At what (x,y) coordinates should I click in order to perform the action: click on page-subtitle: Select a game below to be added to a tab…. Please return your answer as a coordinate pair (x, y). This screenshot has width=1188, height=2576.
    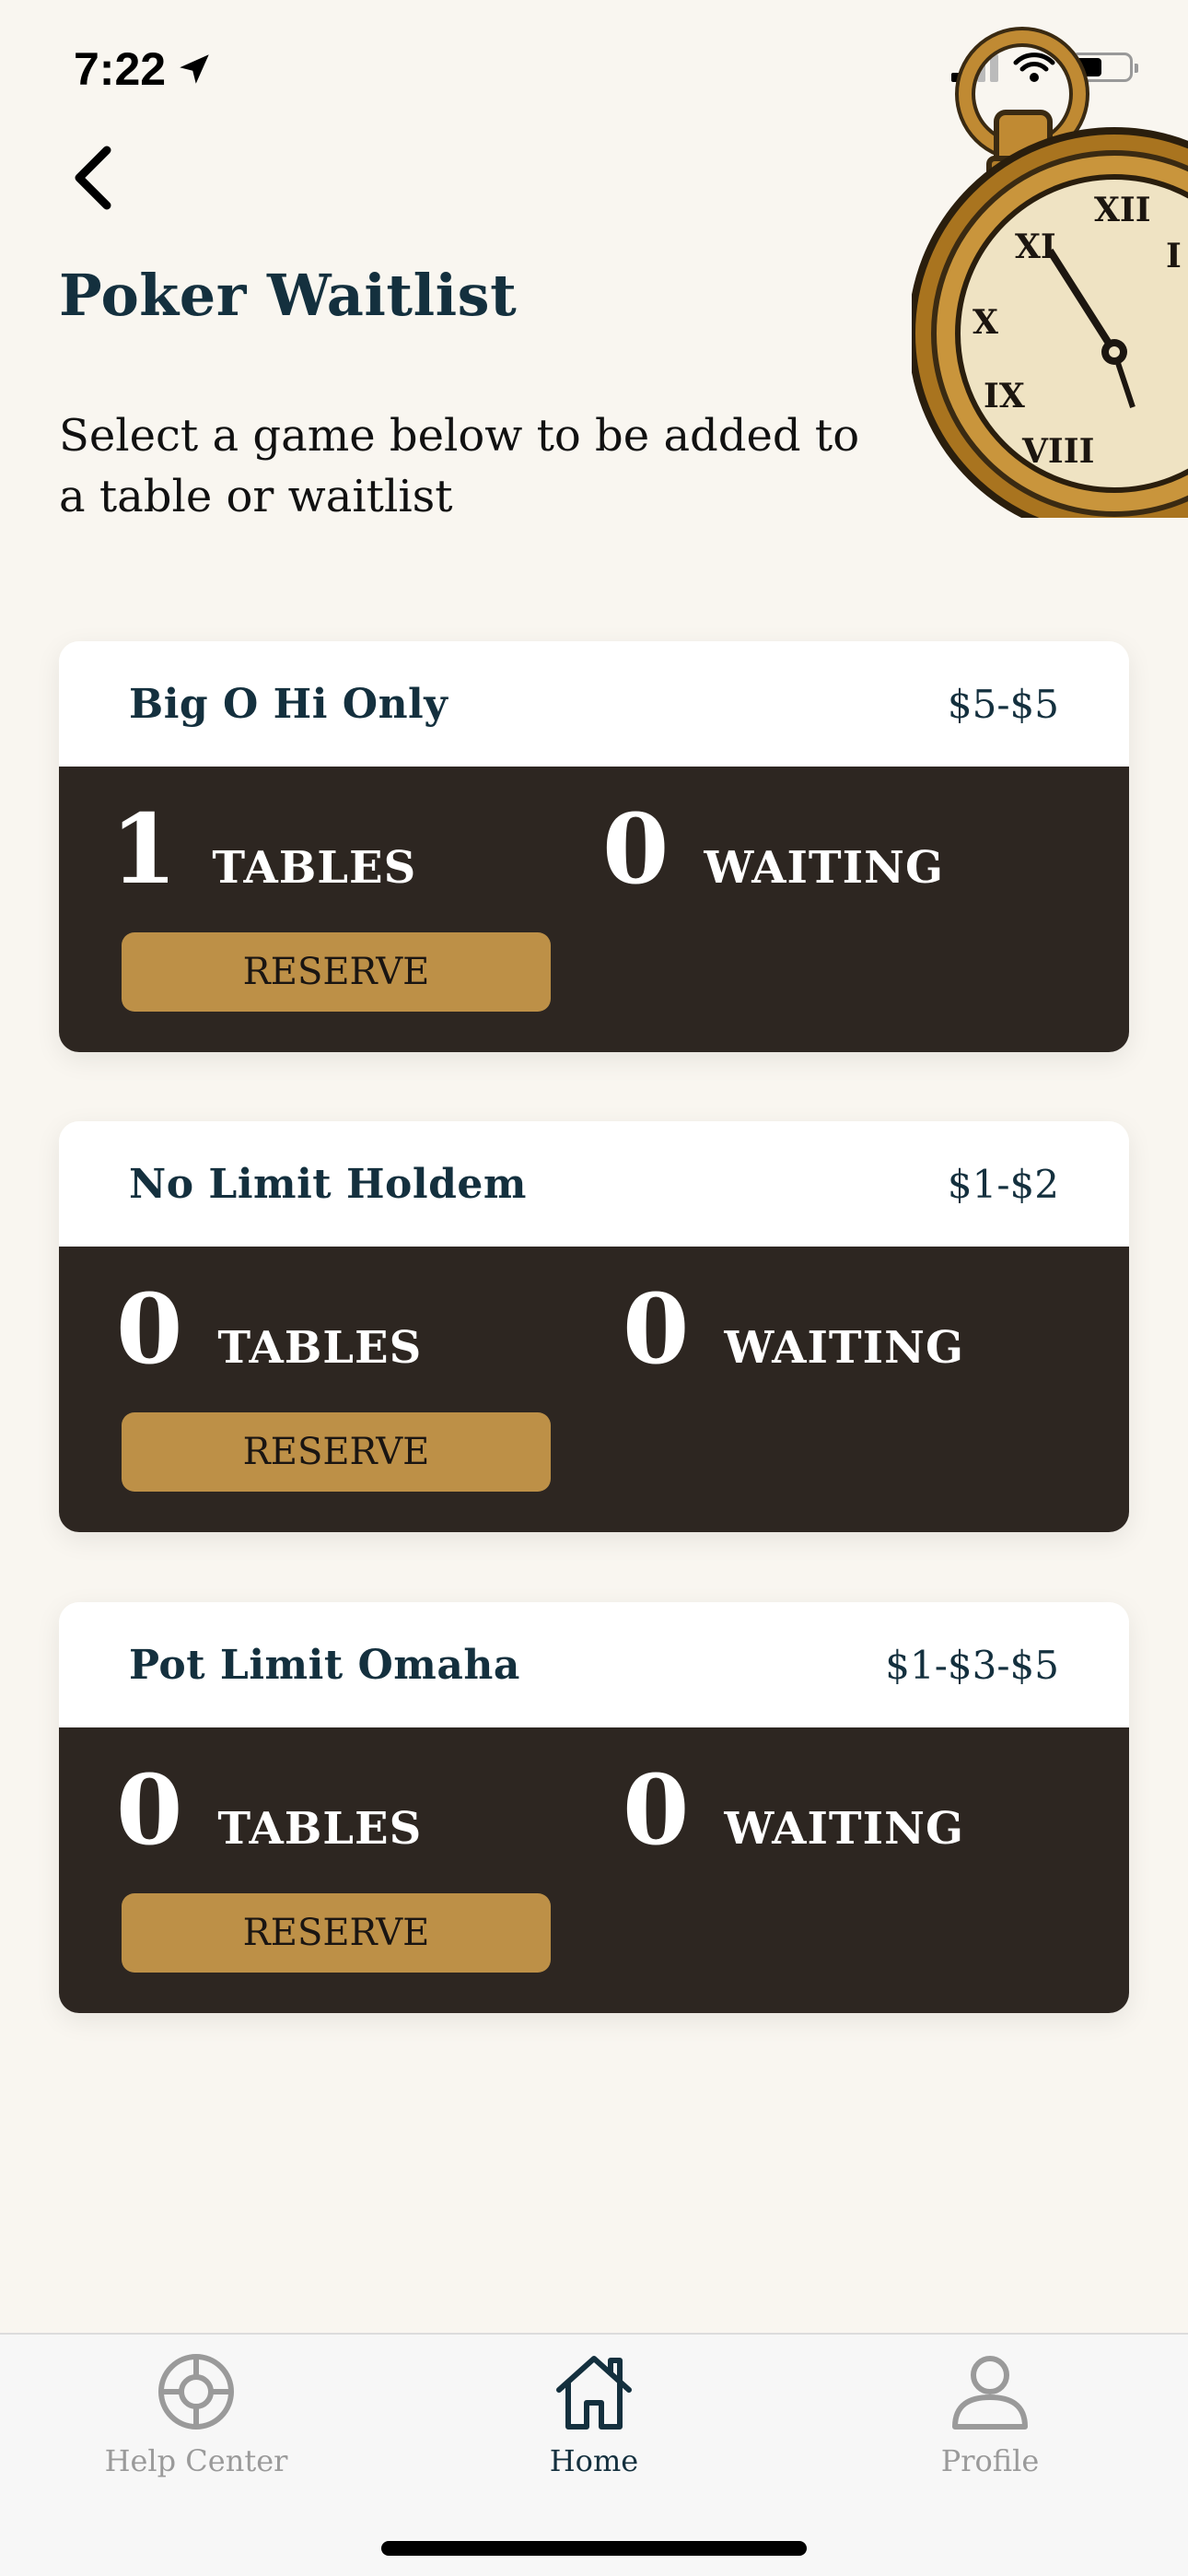
    Looking at the image, I should click on (459, 466).